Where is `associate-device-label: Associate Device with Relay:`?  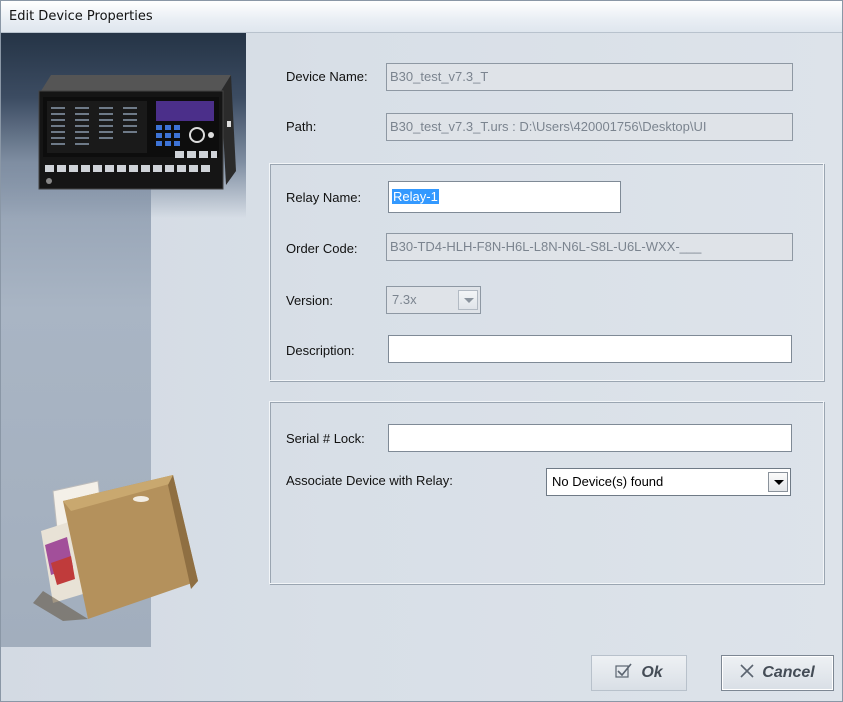 associate-device-label: Associate Device with Relay: is located at coordinates (369, 480).